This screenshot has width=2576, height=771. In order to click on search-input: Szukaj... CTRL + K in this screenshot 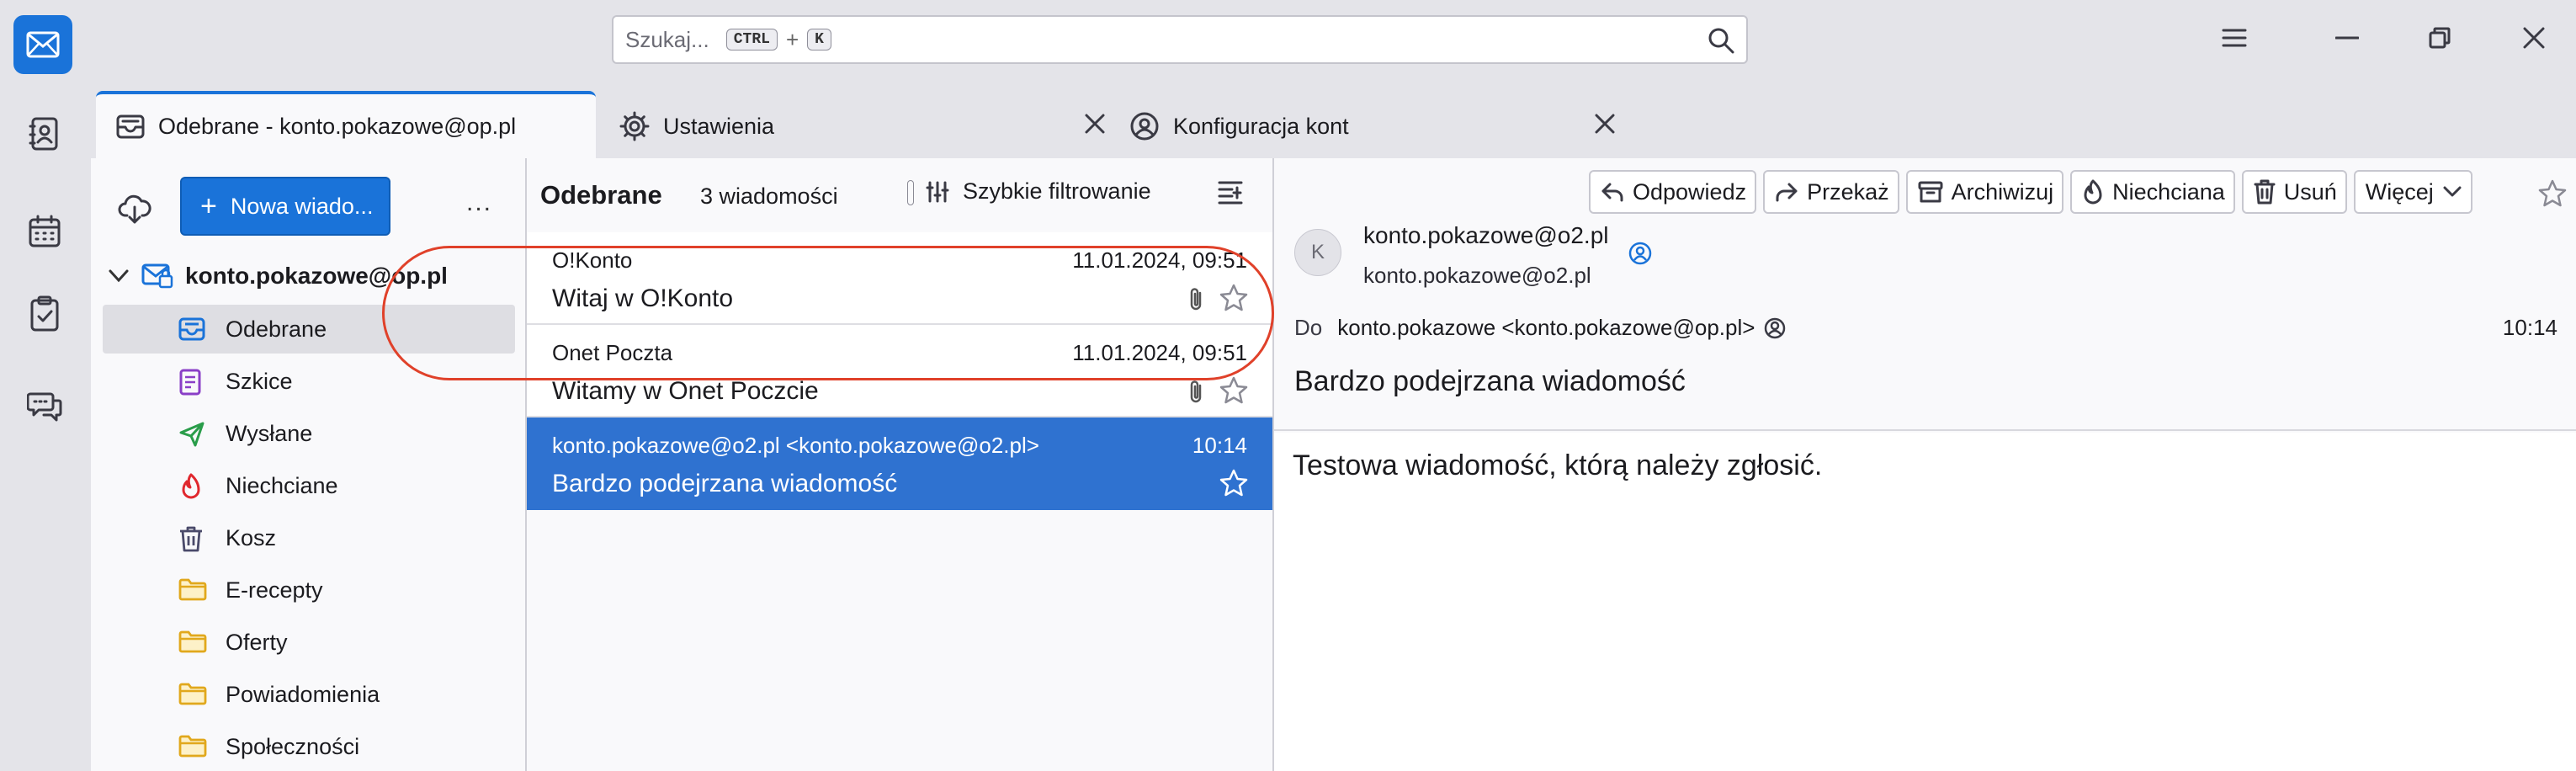, I will do `click(1180, 39)`.